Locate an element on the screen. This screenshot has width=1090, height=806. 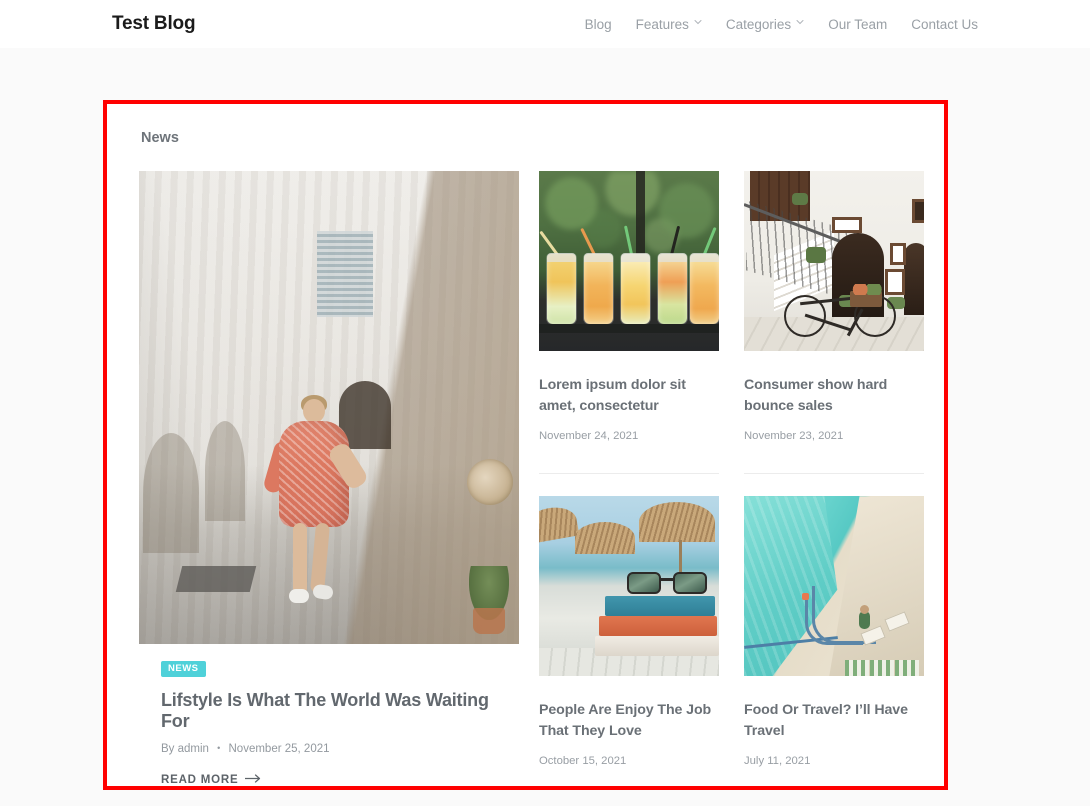
woman-left-shoe is located at coordinates (299, 596).